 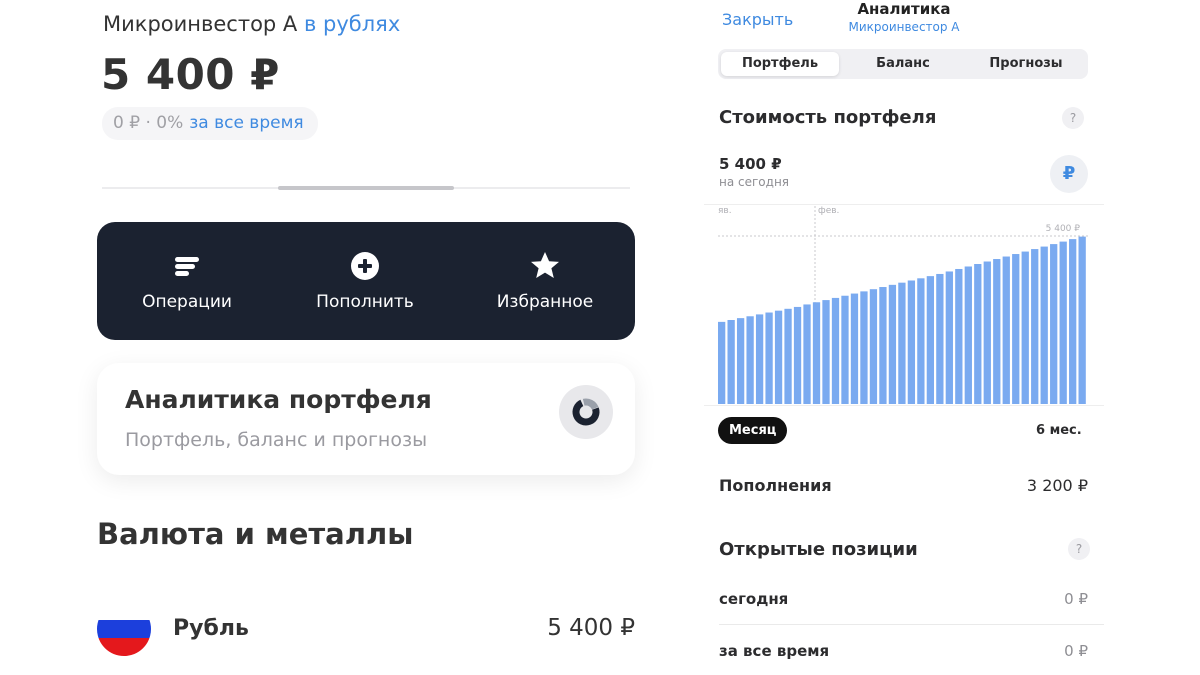 I want to click on portfolio-value-date: на сегодня, so click(x=754, y=182).